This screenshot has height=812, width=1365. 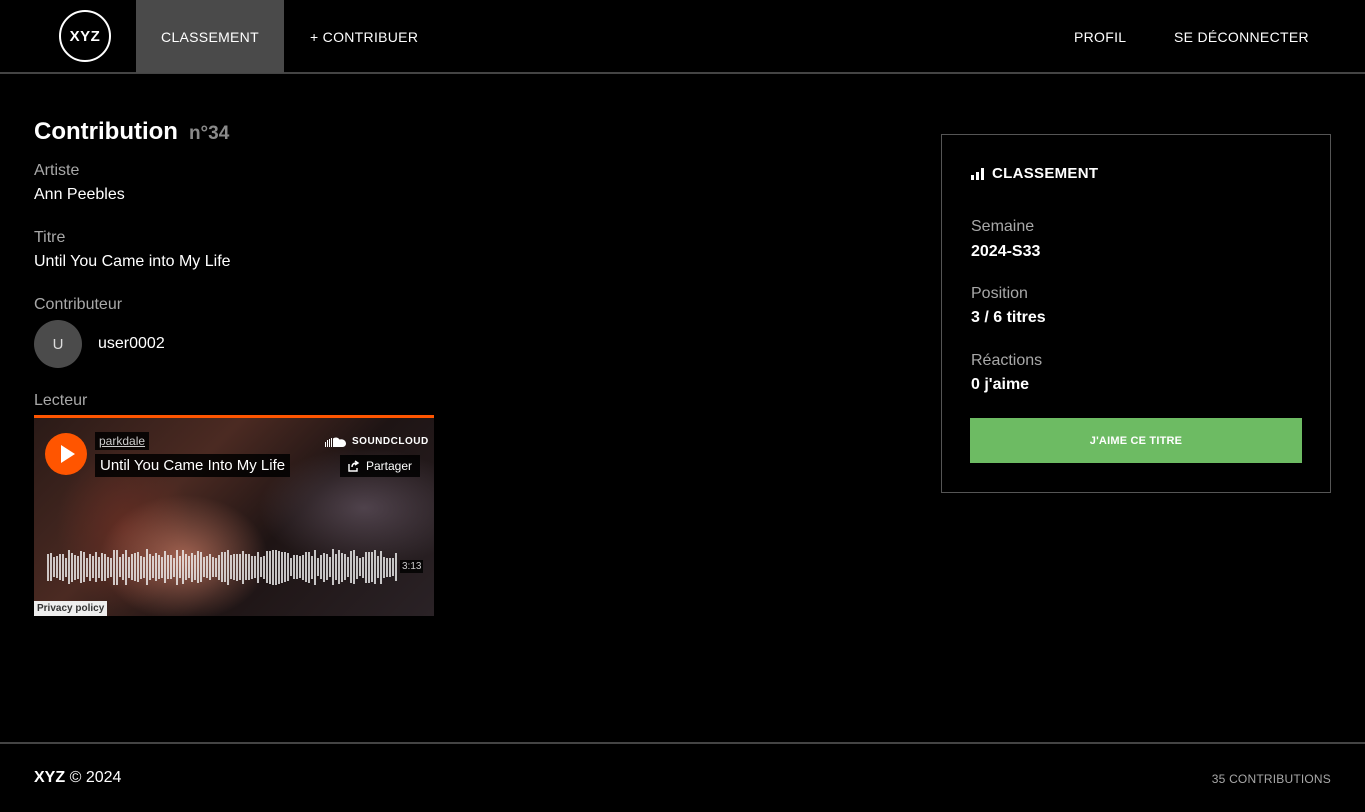 I want to click on contributor-username: user0002, so click(x=131, y=344).